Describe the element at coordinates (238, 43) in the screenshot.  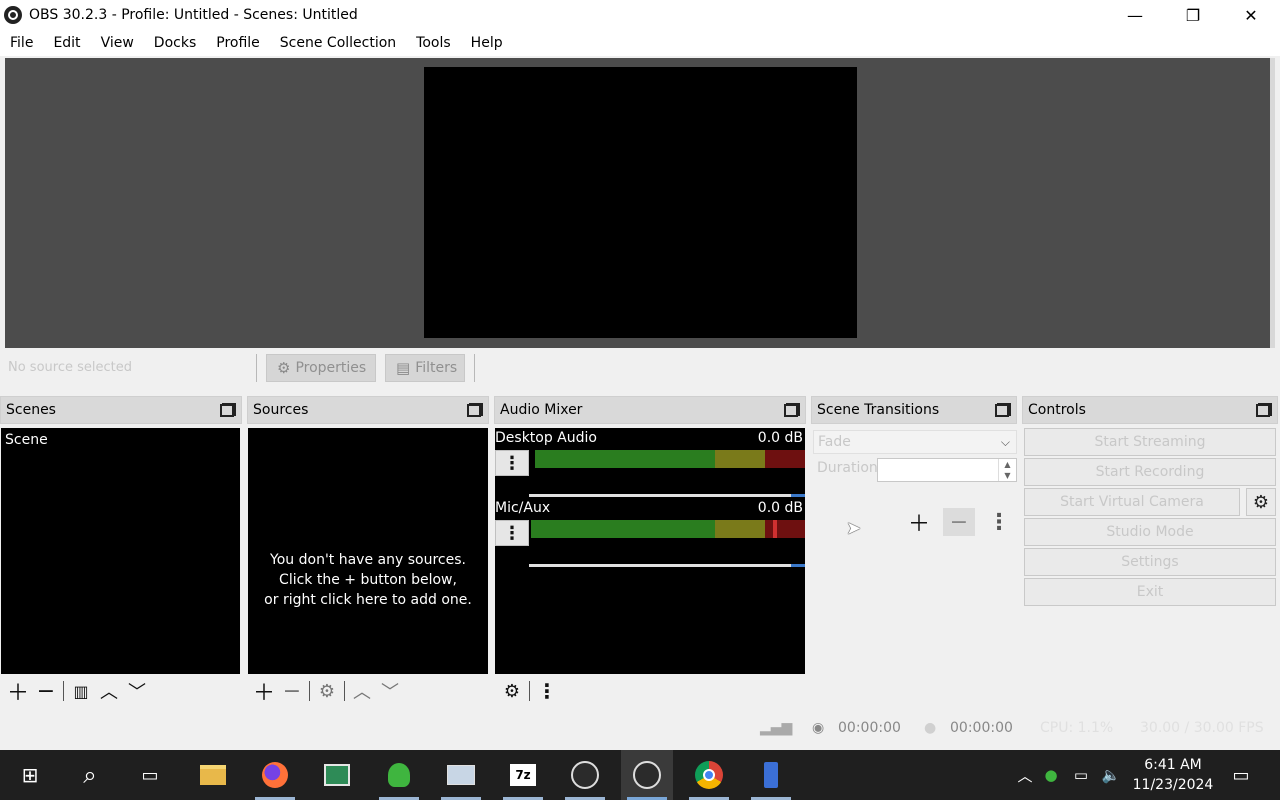
I see `menu-profile: Profile` at that location.